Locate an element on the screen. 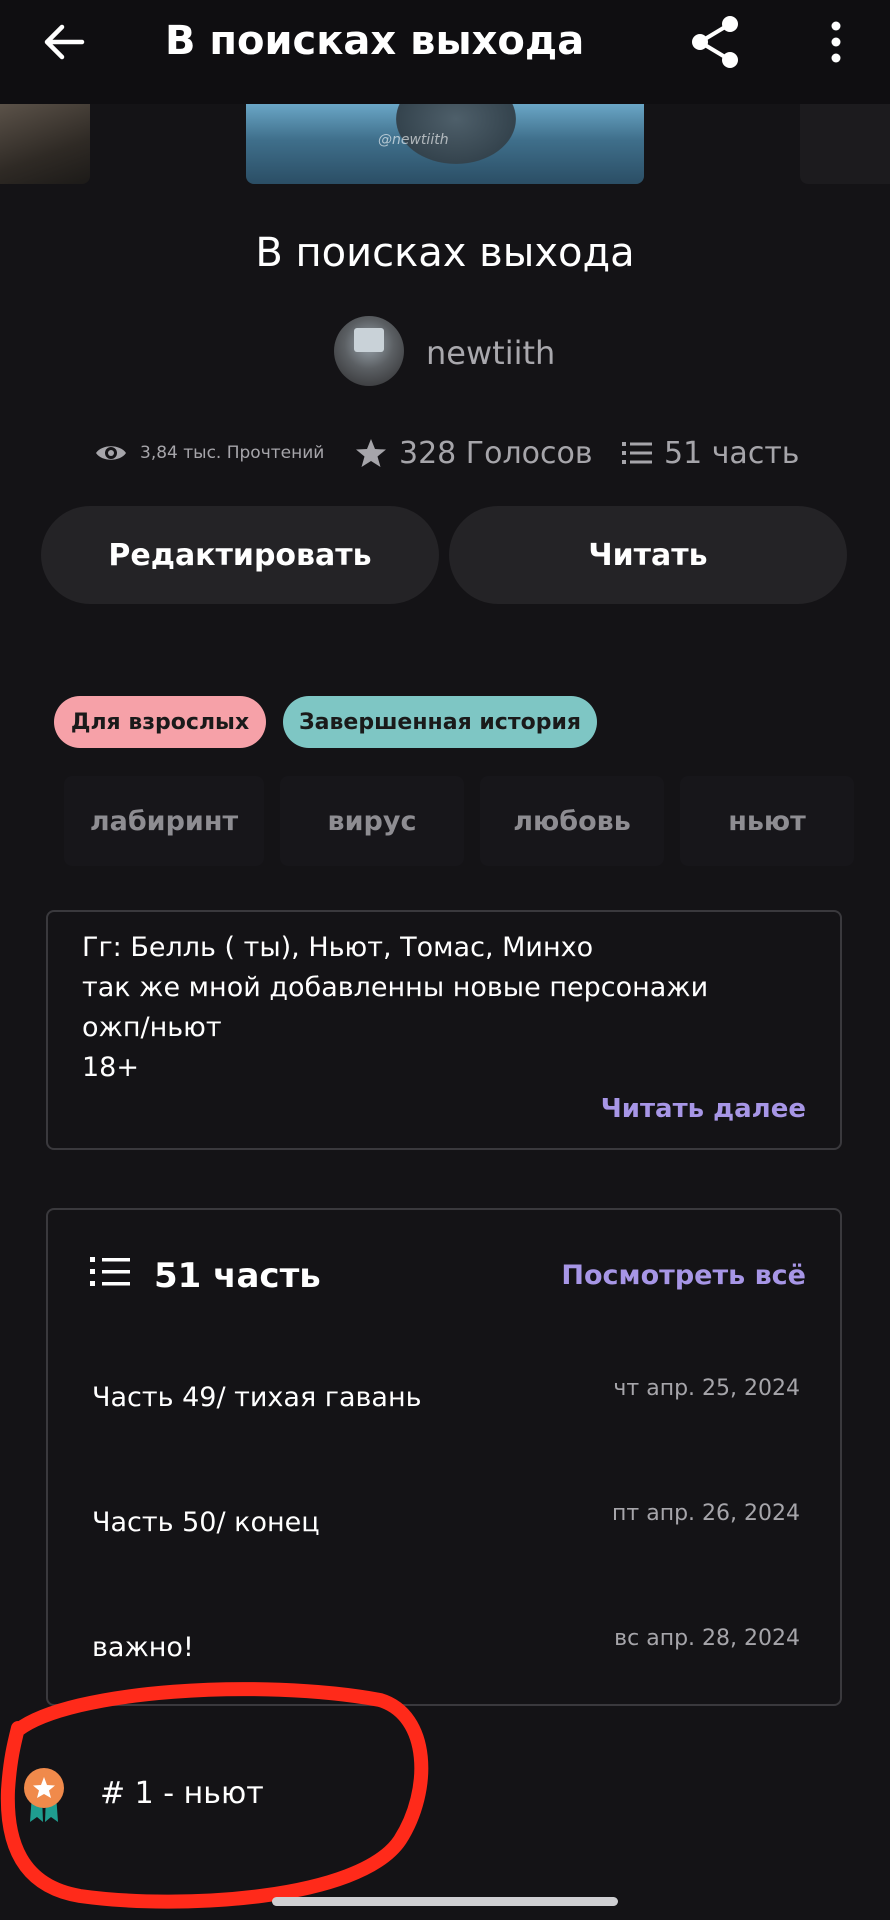  arrow-left-icon is located at coordinates (64, 42).